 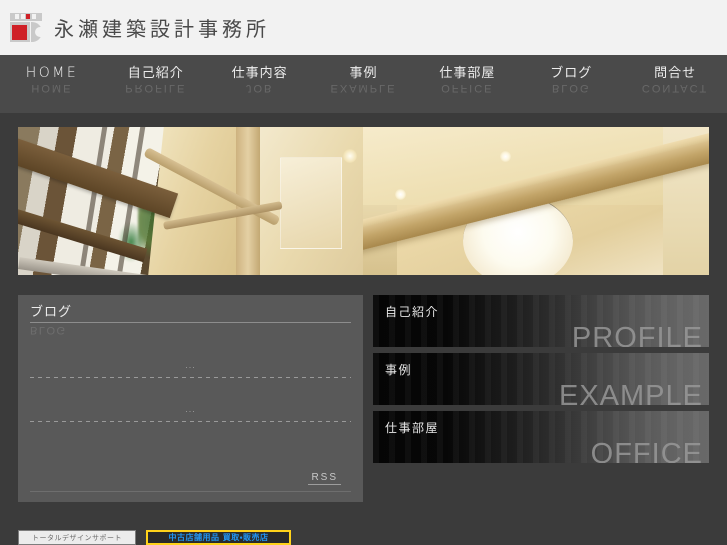 What do you see at coordinates (467, 73) in the screenshot?
I see `nav-item-label: 仕事部屋` at bounding box center [467, 73].